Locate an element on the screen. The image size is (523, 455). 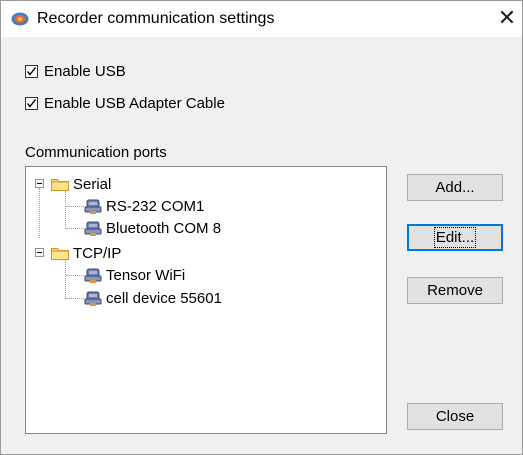
enable-usb-checkbox is located at coordinates (31, 71).